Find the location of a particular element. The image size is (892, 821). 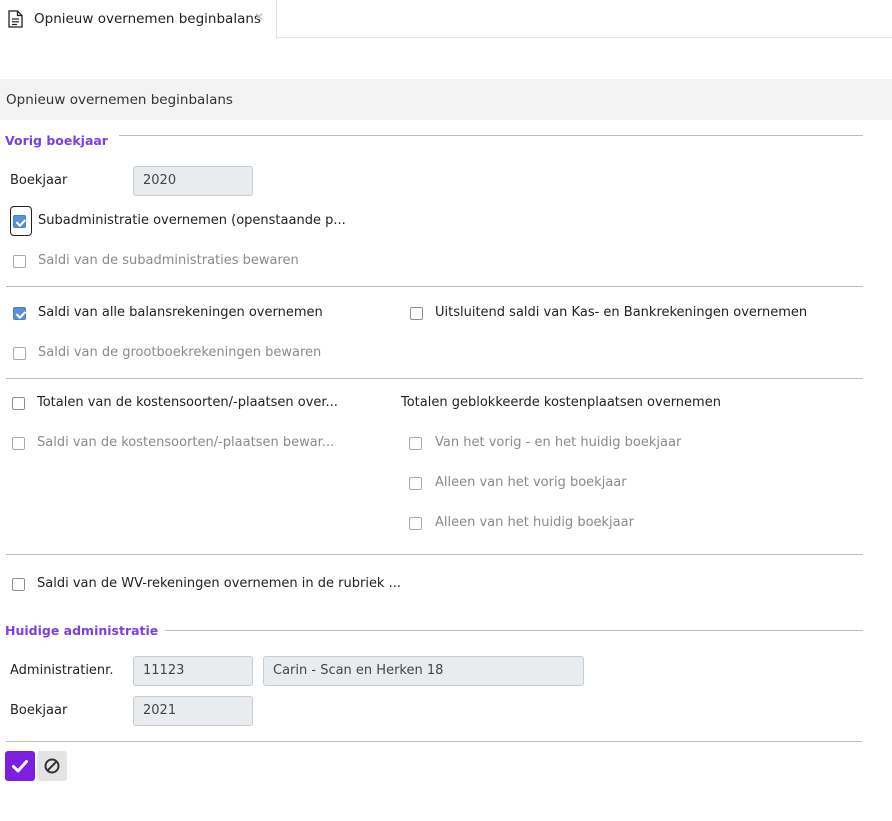

tabbar-divider is located at coordinates (584, 37).